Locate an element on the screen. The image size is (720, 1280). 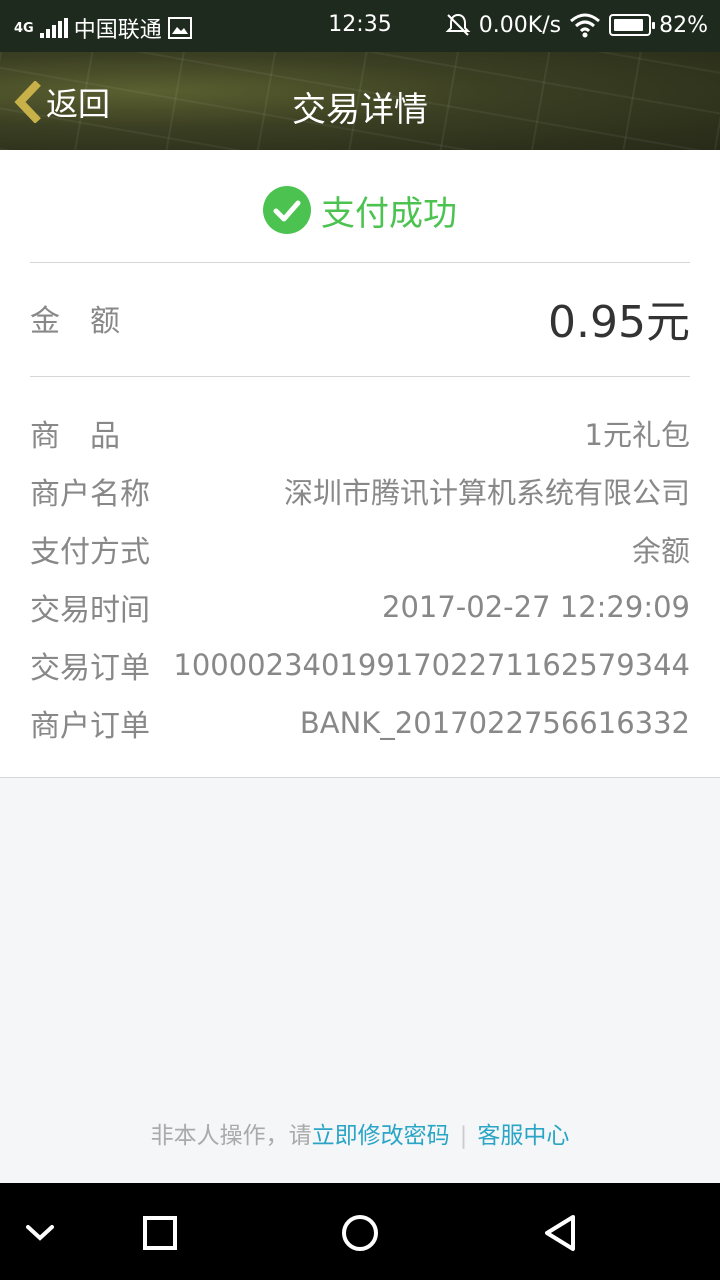
status-bar: 4G 中国联通 12:35 0.00K/s 82% is located at coordinates (360, 26).